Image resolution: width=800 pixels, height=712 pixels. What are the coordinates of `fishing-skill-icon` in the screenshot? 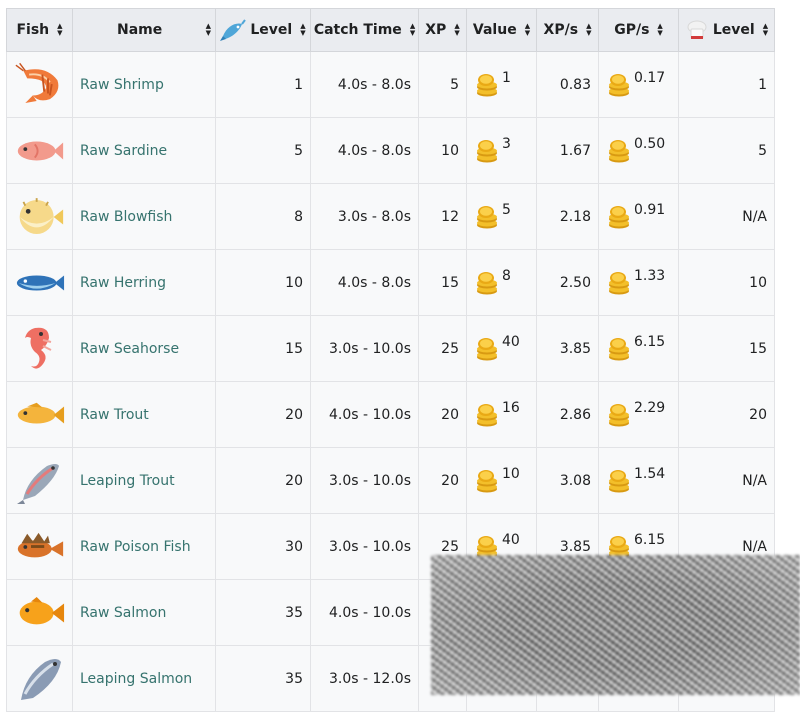 It's located at (233, 30).